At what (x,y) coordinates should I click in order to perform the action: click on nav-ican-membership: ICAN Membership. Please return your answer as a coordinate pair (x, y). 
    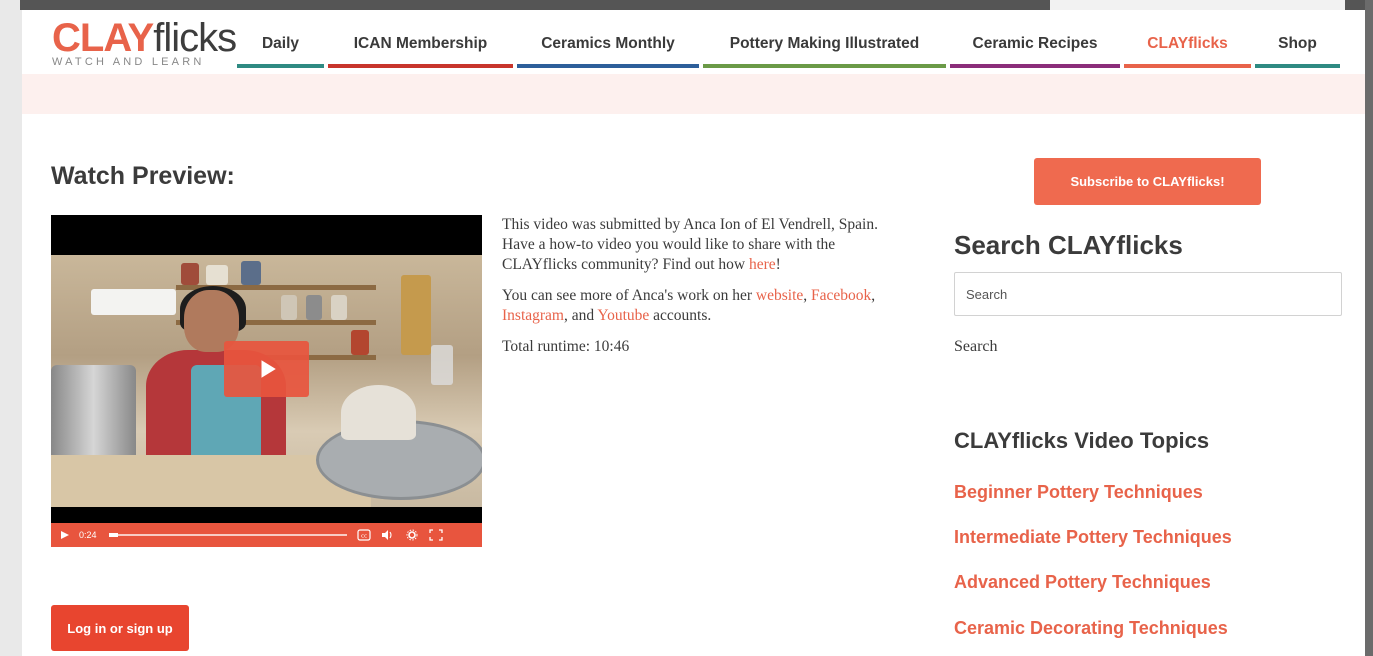
    Looking at the image, I should click on (420, 39).